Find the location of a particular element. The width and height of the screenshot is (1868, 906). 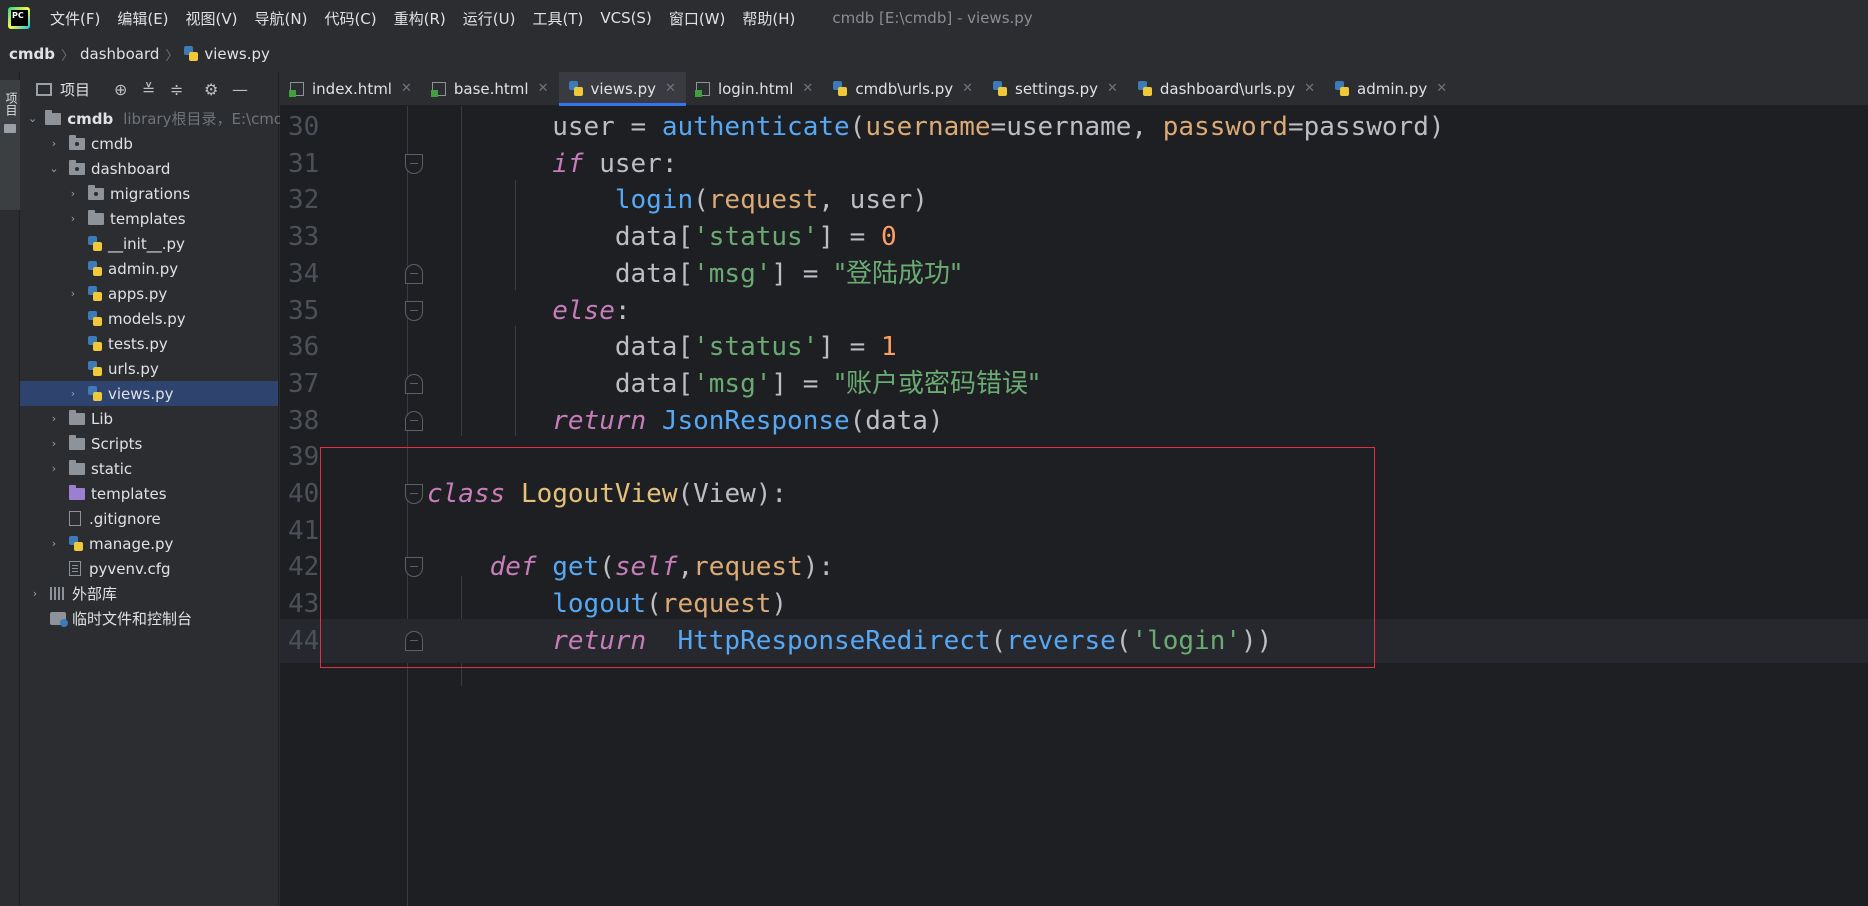

library-icon is located at coordinates (58, 593).